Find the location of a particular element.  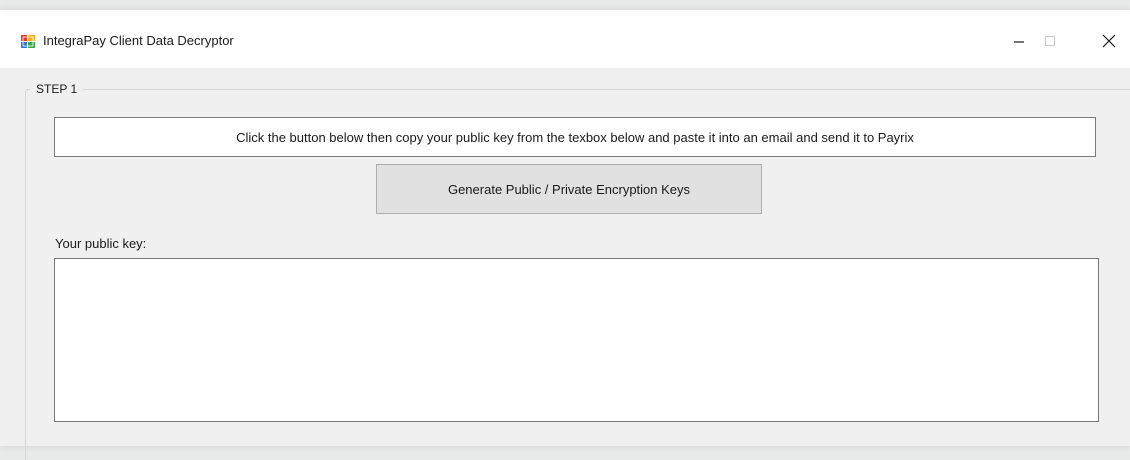

minimize-icon is located at coordinates (1019, 41).